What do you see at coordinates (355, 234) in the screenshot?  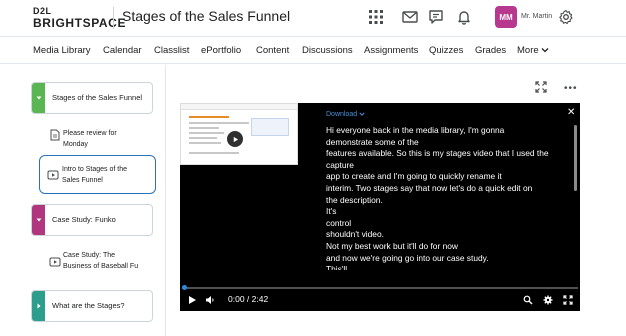 I see `transcript-line: shouldn't video.` at bounding box center [355, 234].